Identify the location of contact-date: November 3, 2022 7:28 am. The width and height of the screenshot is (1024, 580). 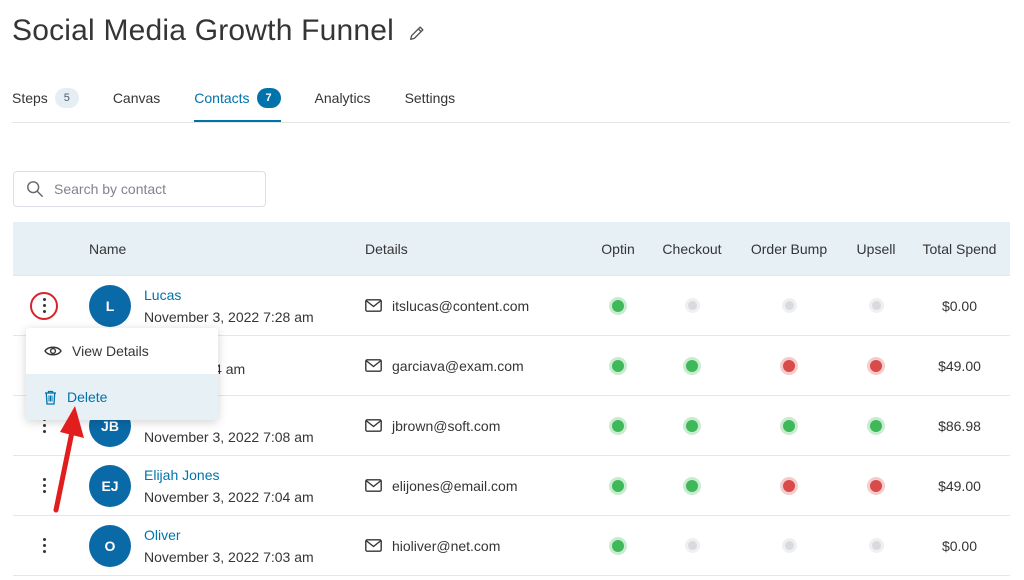
(229, 316).